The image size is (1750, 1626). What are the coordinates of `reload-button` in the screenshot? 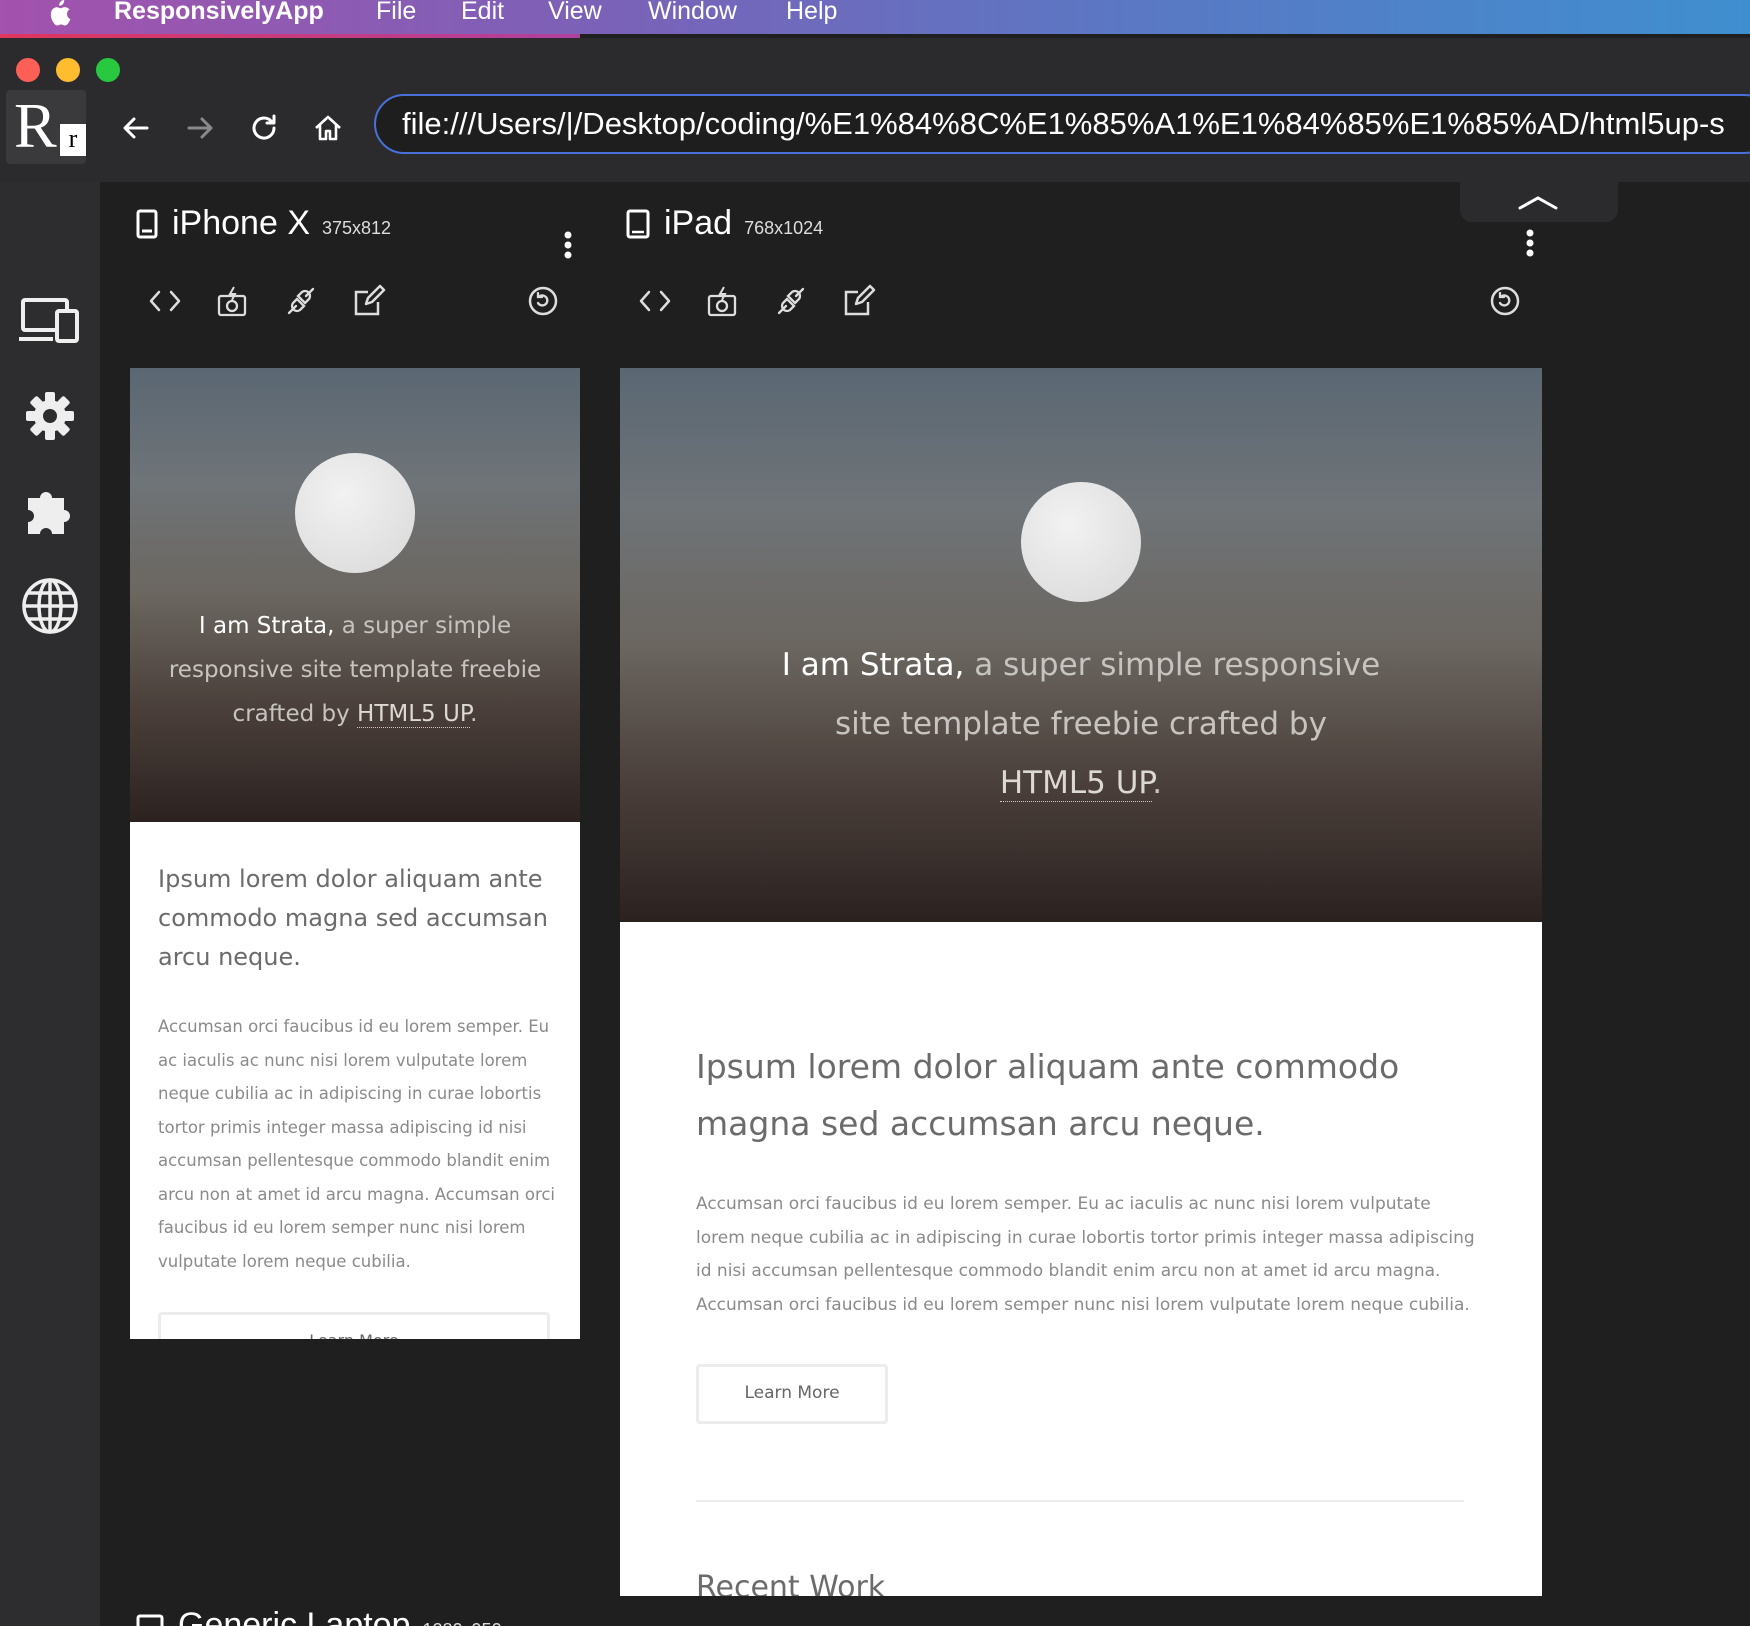 It's located at (264, 128).